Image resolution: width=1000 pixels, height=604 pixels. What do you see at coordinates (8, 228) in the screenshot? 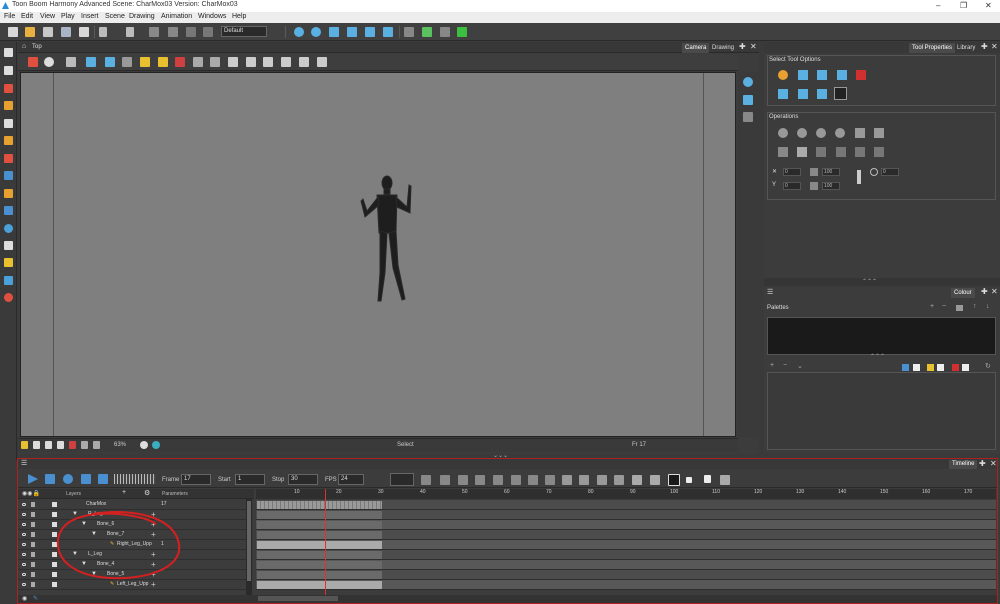
I see `rotate-tool-icon` at bounding box center [8, 228].